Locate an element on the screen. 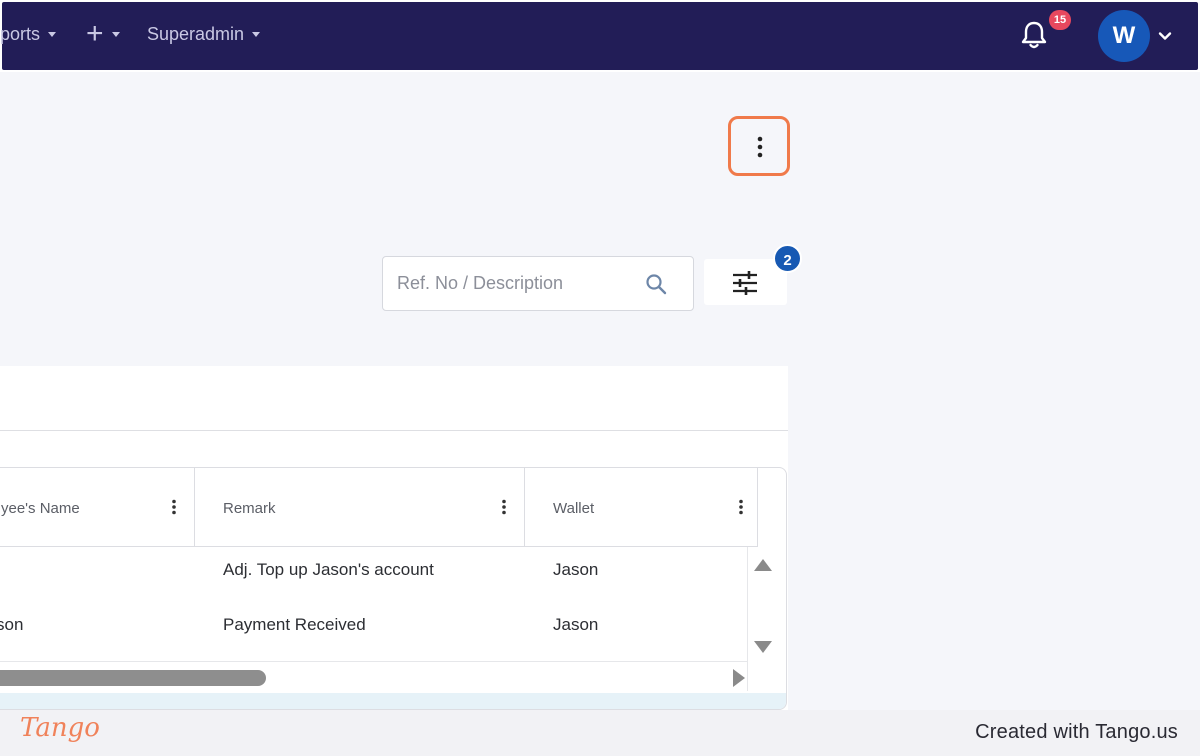 This screenshot has width=1200, height=756. avatar: W is located at coordinates (1124, 36).